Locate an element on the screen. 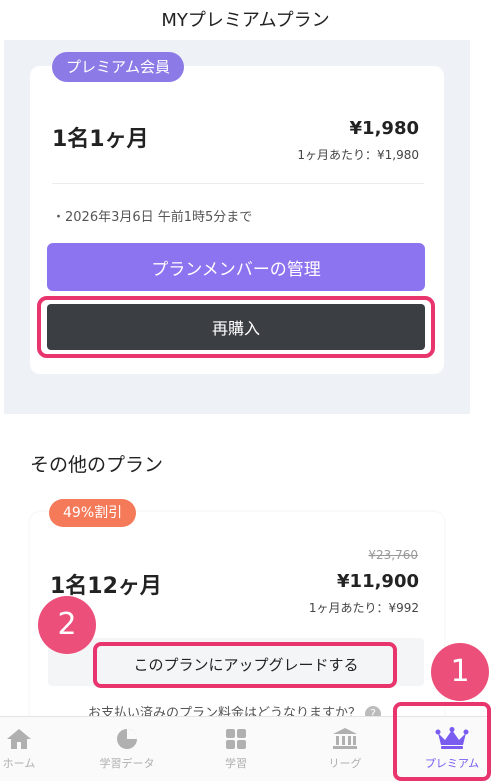 The height and width of the screenshot is (781, 491). tab-label: リーグ is located at coordinates (345, 763).